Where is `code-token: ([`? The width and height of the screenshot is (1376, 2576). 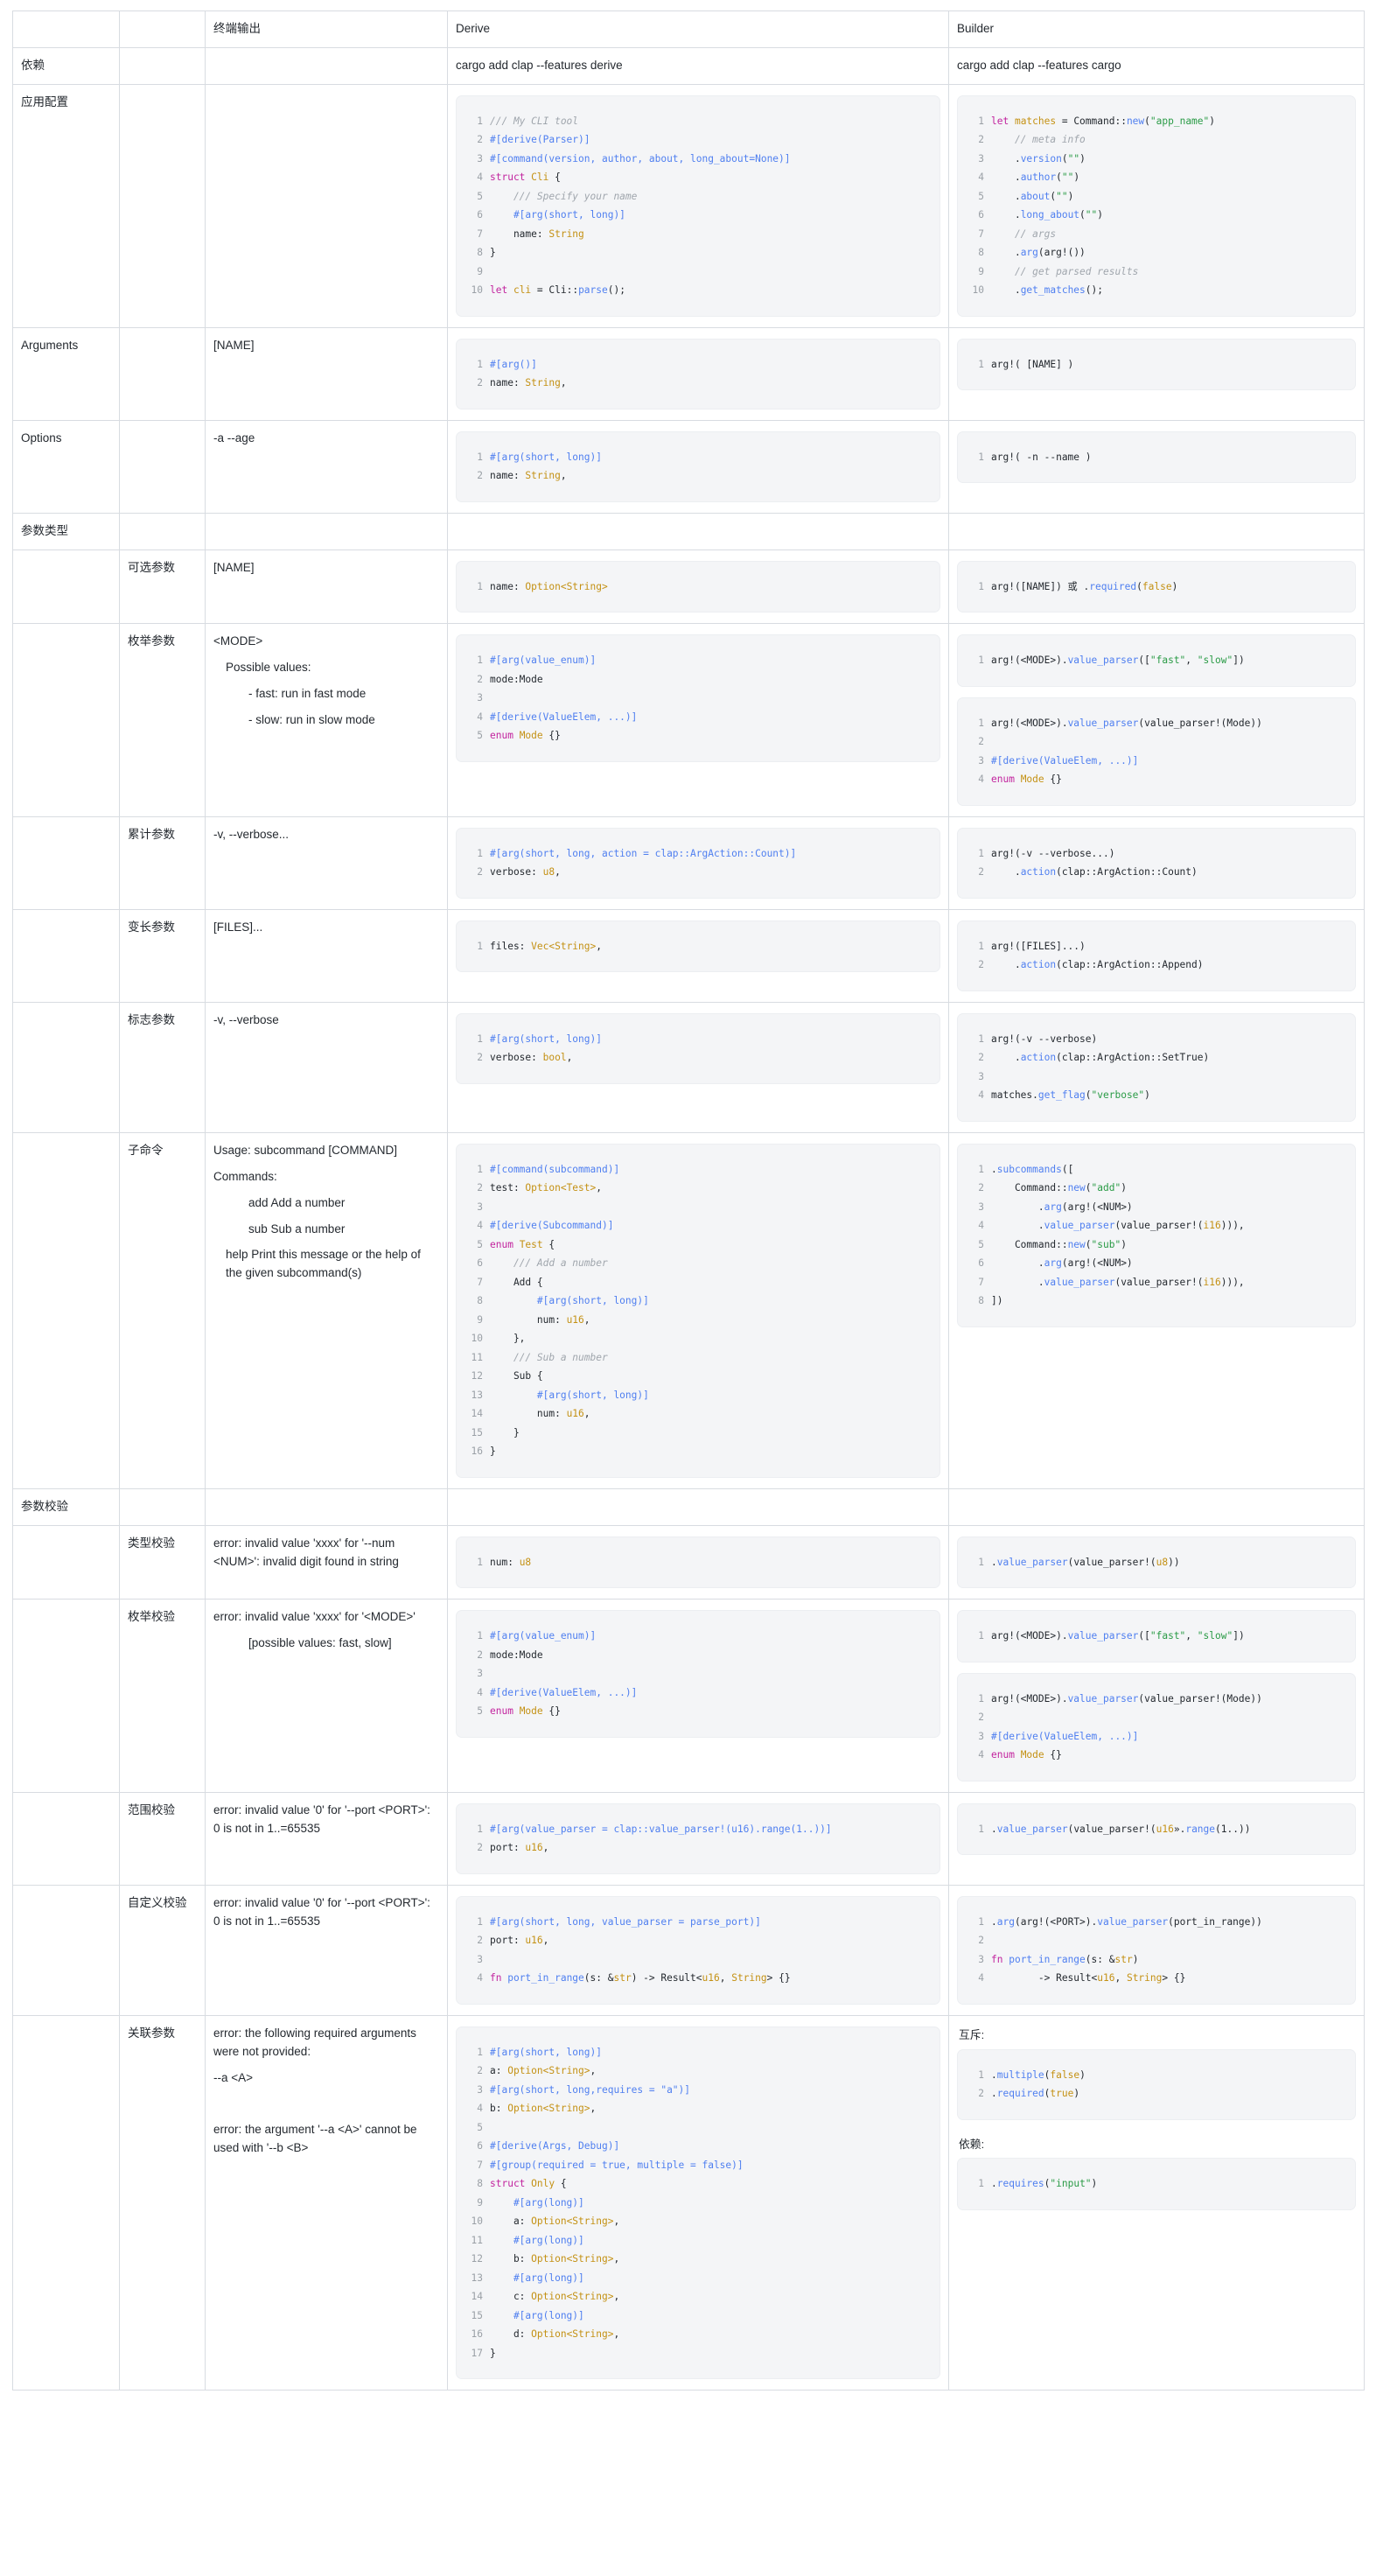
code-token: ([ is located at coordinates (1144, 660).